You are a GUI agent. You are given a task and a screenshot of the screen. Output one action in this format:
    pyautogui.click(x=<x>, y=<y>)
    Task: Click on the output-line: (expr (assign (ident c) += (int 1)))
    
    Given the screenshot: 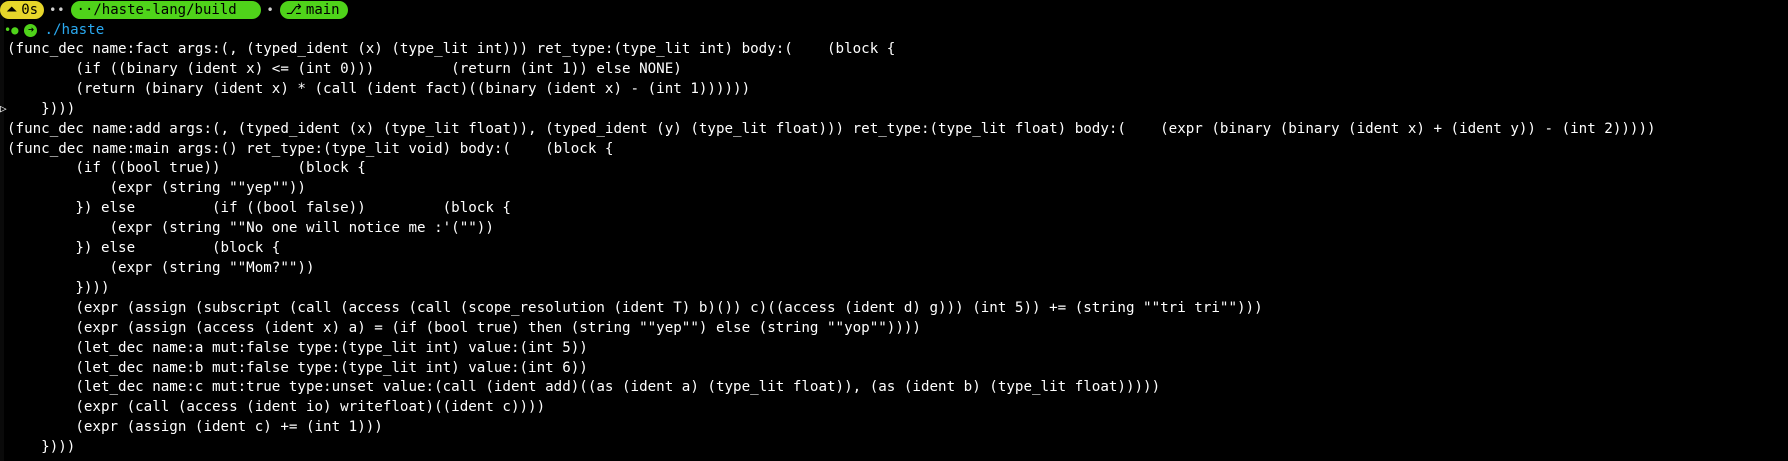 What is the action you would take?
    pyautogui.click(x=195, y=427)
    